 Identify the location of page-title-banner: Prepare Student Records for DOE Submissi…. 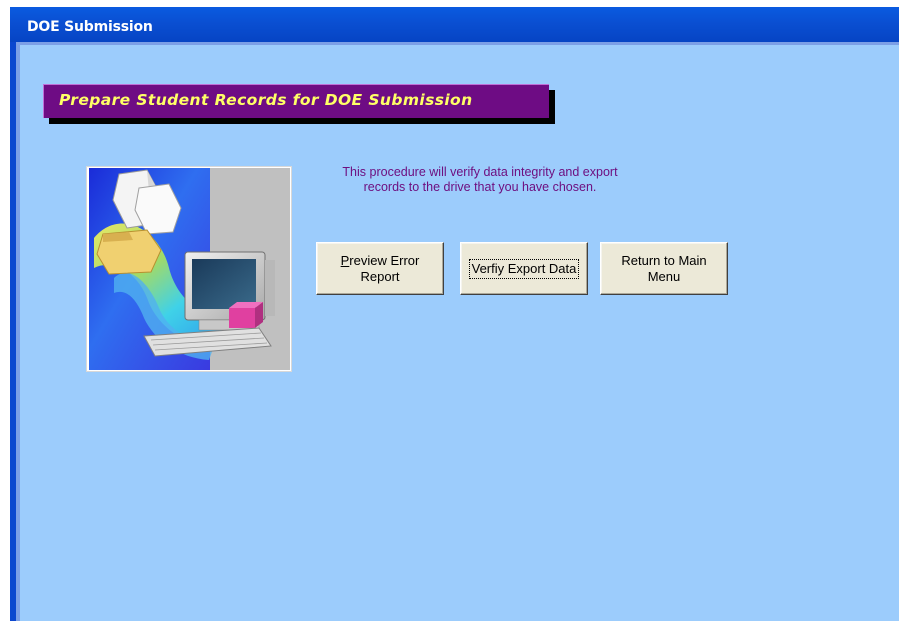
(296, 101).